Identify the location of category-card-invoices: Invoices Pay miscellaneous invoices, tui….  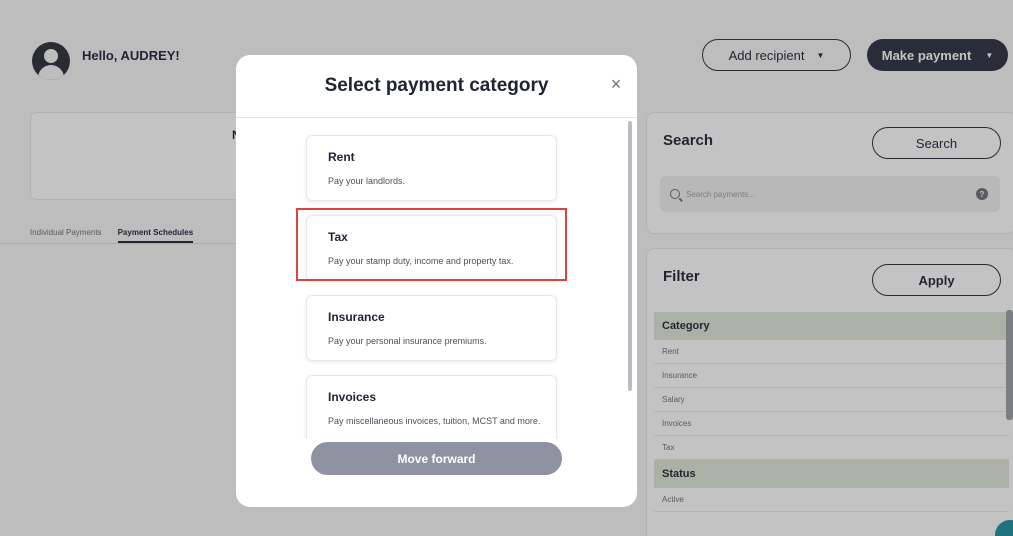
(431, 407).